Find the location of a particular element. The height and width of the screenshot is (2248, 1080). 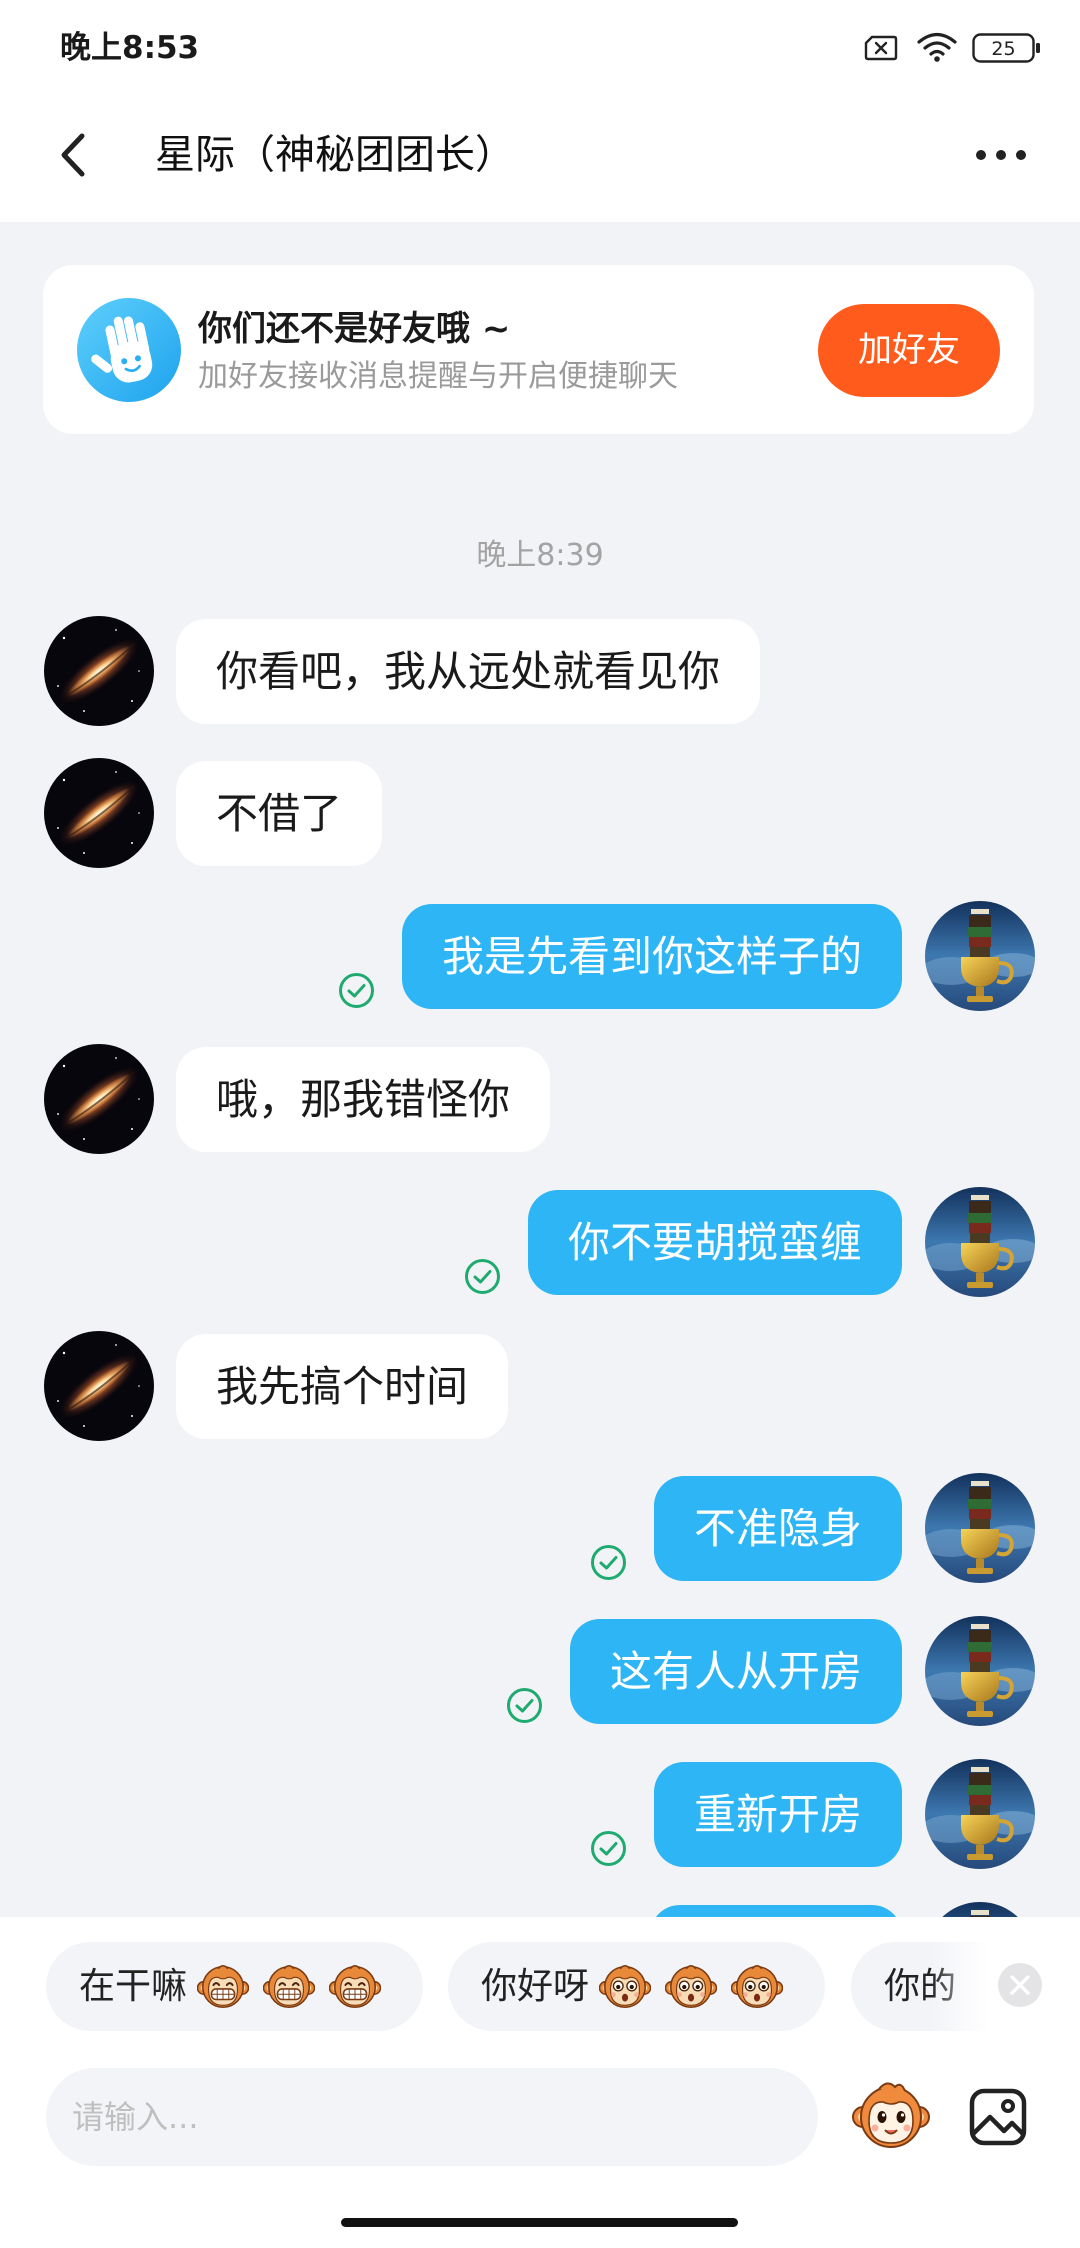

message-row-incoming: 不借了 is located at coordinates (540, 813).